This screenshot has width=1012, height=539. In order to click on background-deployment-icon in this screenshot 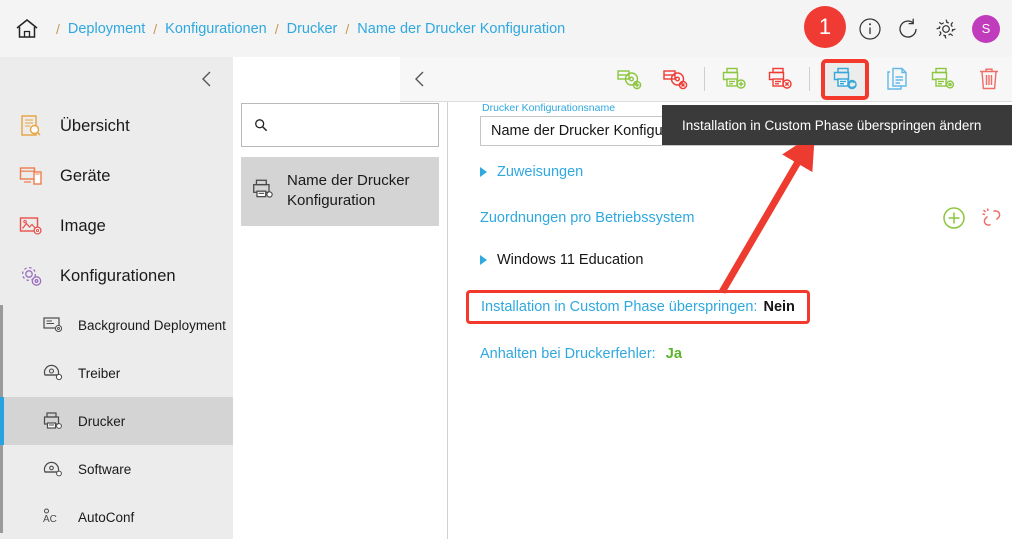, I will do `click(55, 325)`.